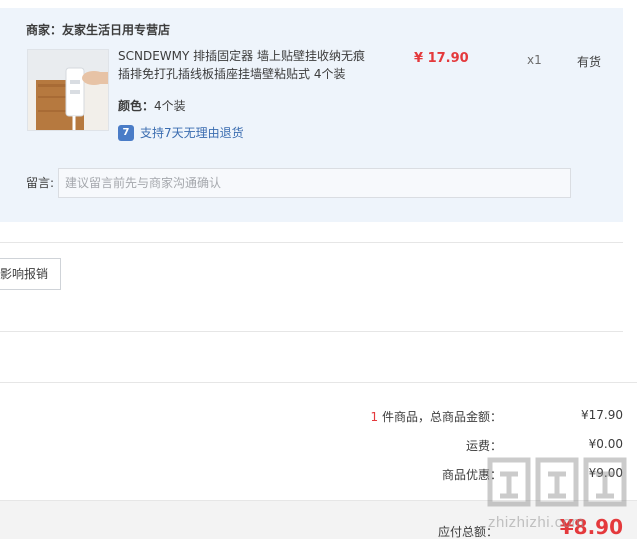  I want to click on return-policy: 7 支持7天无理由退货, so click(181, 132).